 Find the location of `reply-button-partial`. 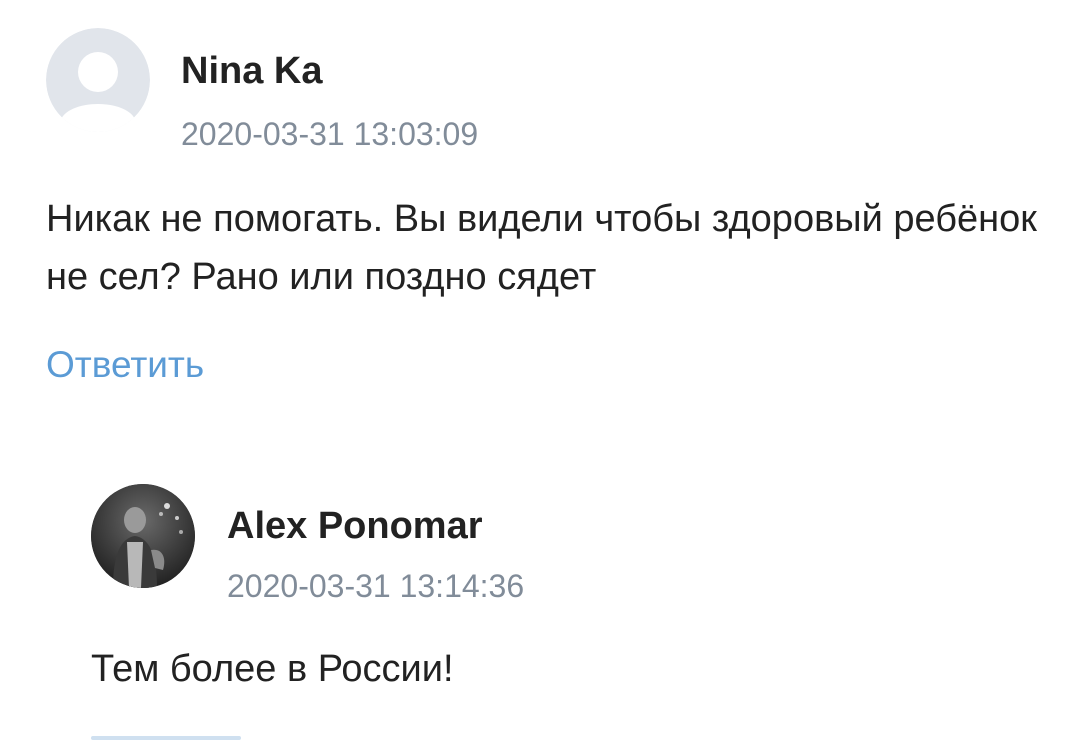

reply-button-partial is located at coordinates (171, 741).